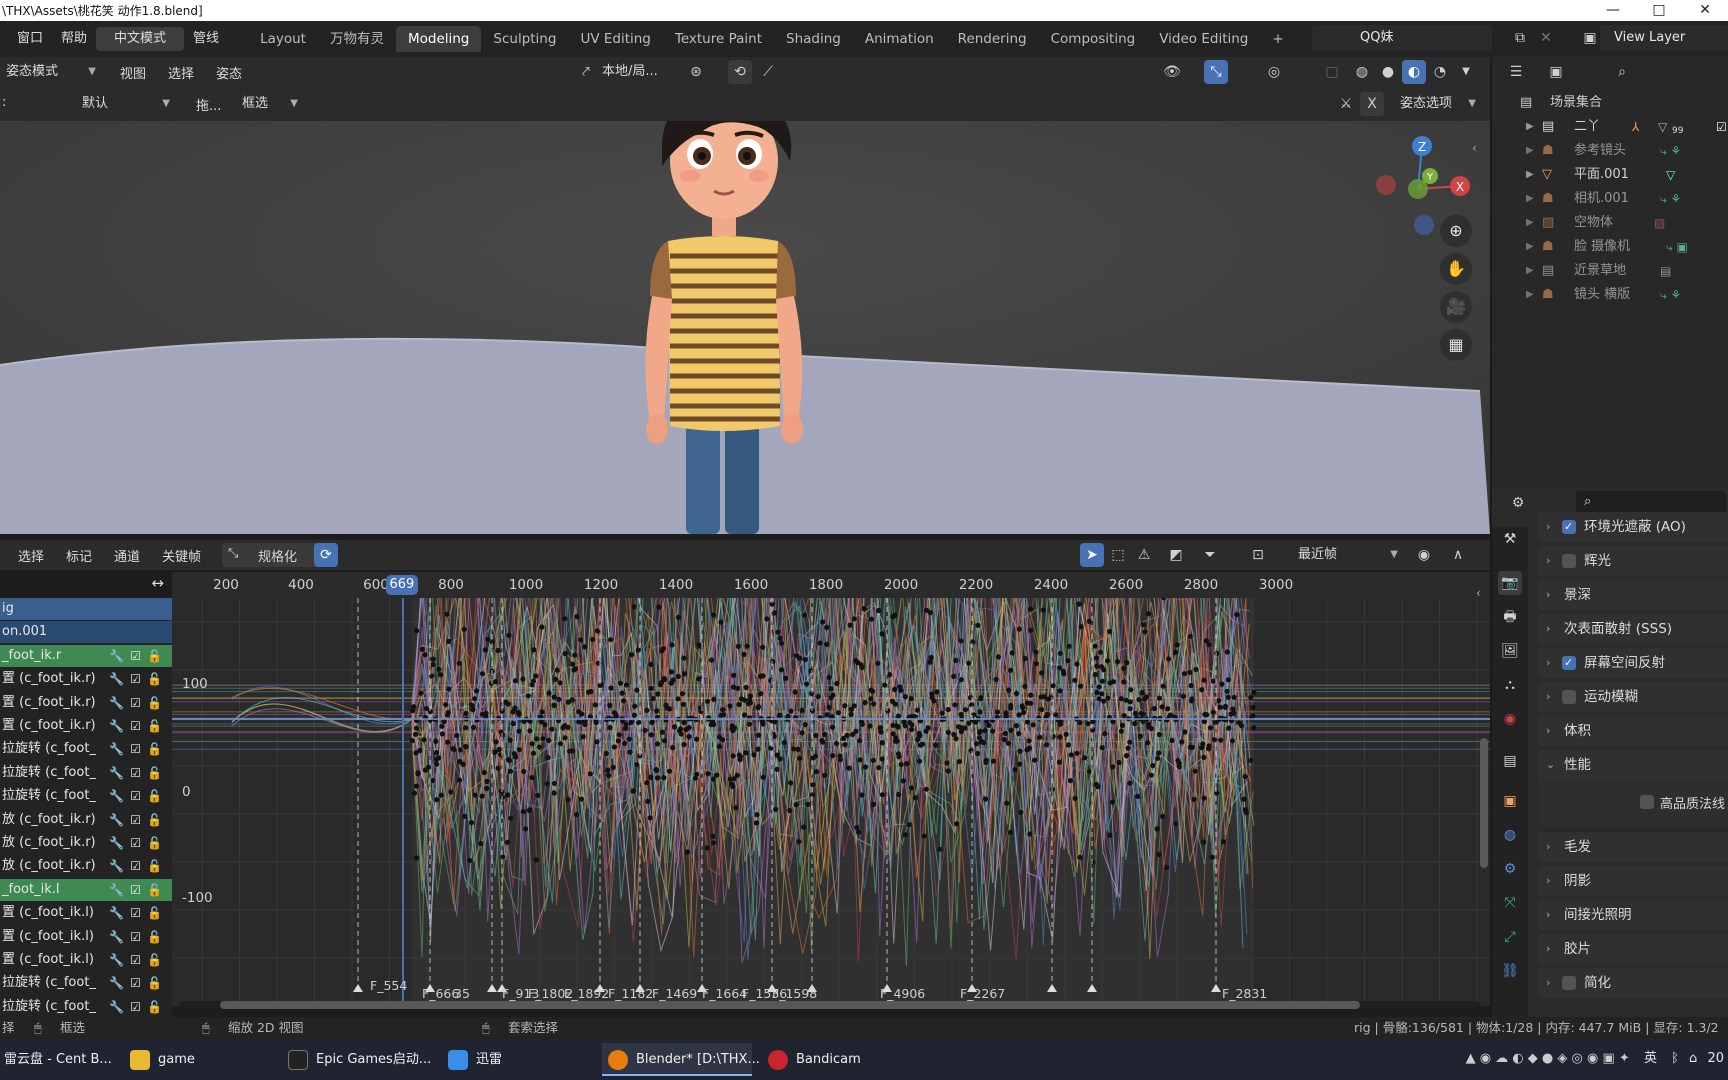 This screenshot has height=1080, width=1728. I want to click on menu-pipeline: 管线, so click(206, 39).